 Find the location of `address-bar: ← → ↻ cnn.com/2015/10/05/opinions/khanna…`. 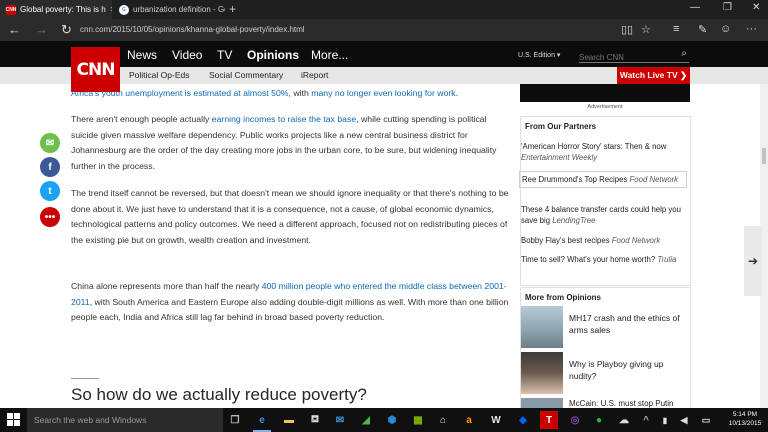

address-bar: ← → ↻ cnn.com/2015/10/05/opinions/khanna… is located at coordinates (384, 30).